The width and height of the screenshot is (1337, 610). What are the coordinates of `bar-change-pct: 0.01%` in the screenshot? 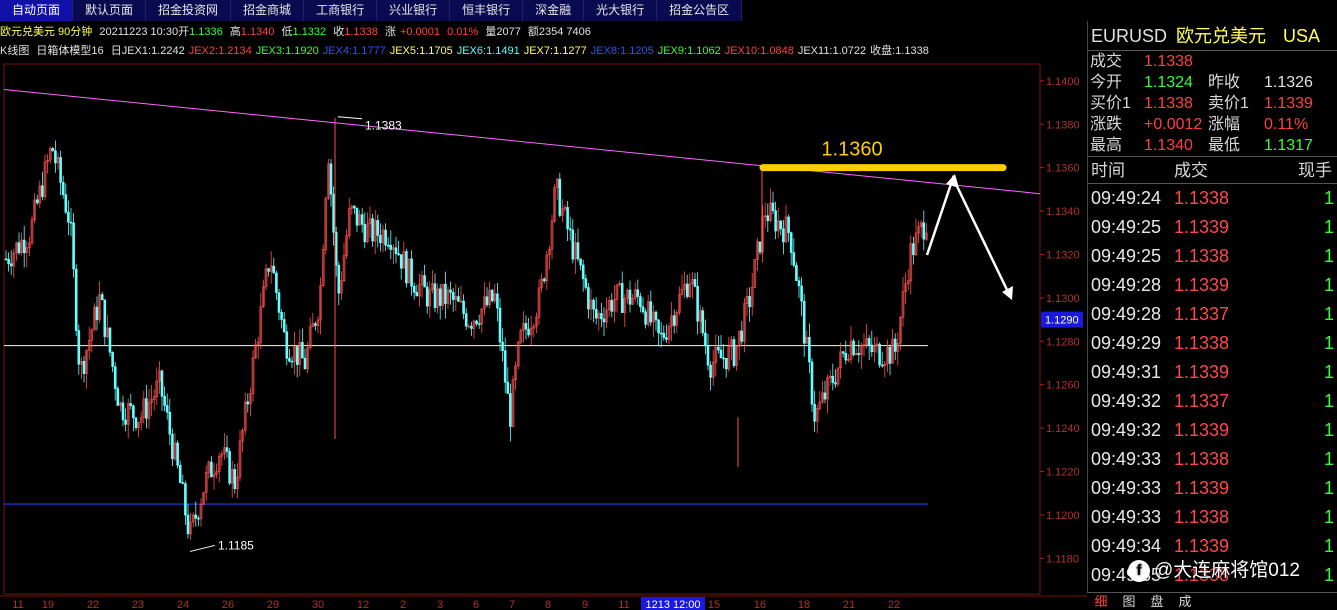 It's located at (463, 32).